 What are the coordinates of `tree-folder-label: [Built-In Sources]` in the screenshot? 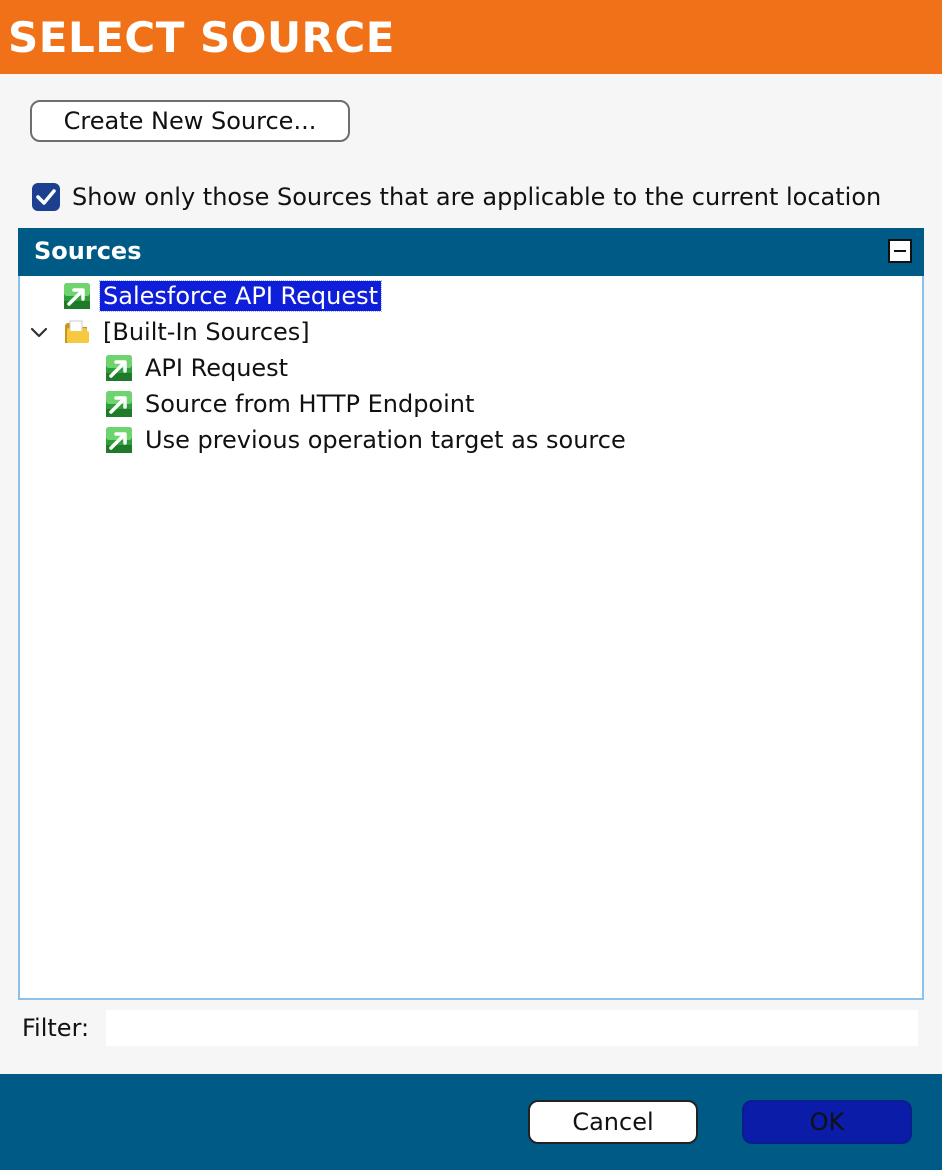 It's located at (206, 332).